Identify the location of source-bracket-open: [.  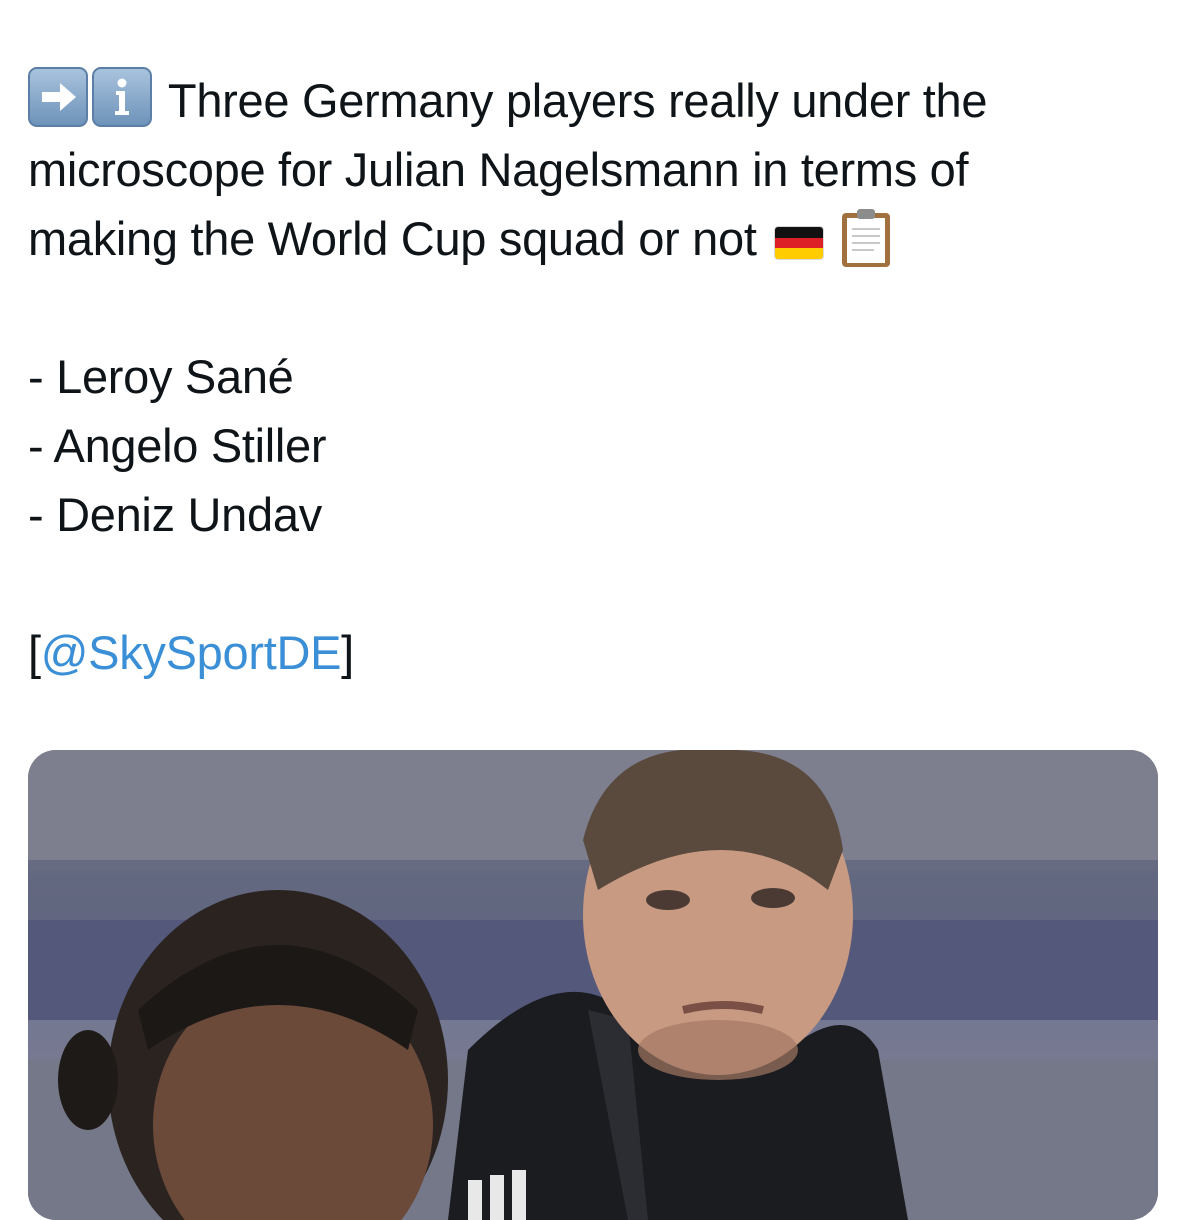
(34, 652).